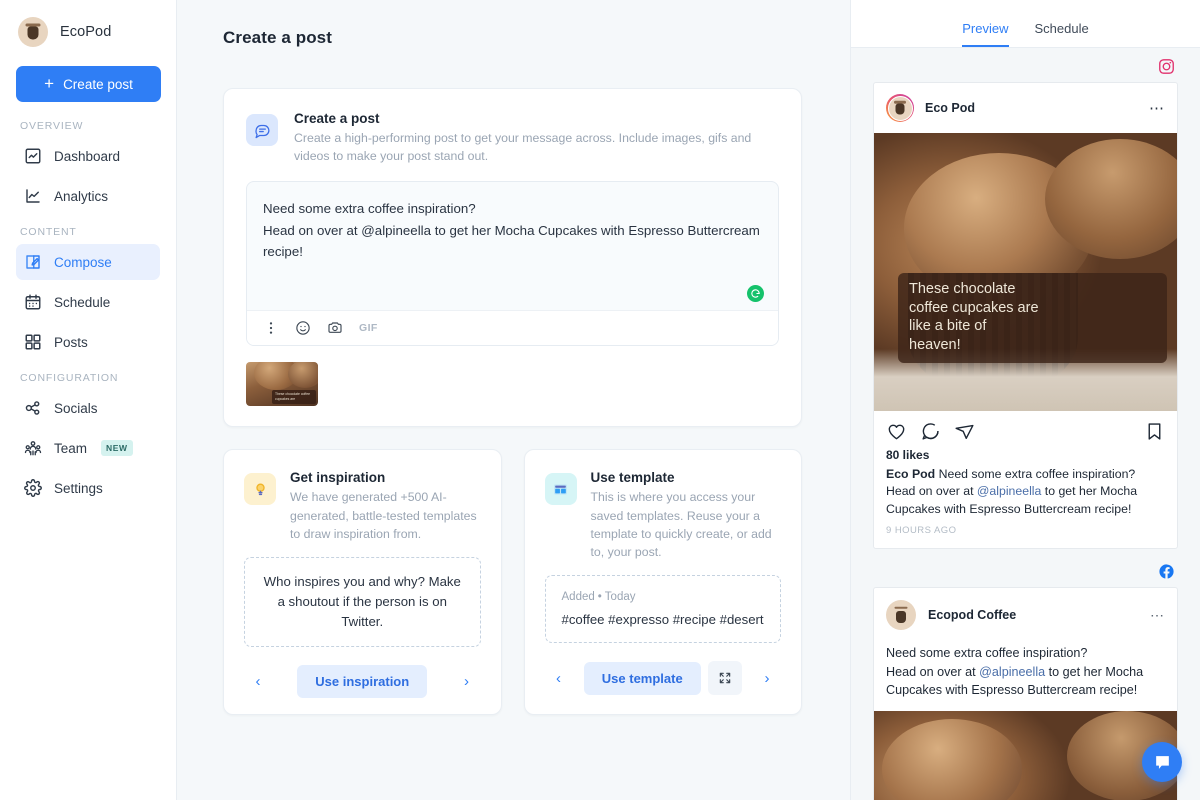 This screenshot has height=800, width=1200. Describe the element at coordinates (32, 408) in the screenshot. I see `socials-icon` at that location.